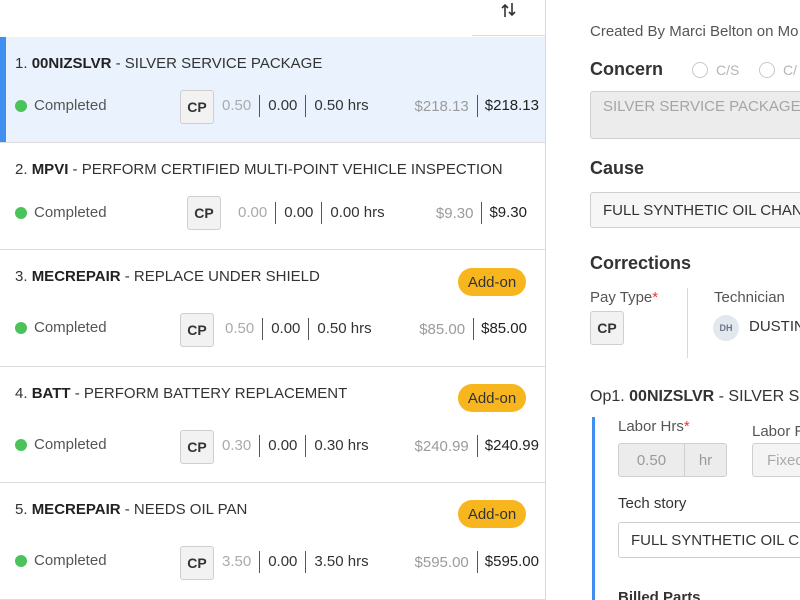  Describe the element at coordinates (473, 329) in the screenshot. I see `operation-price: $85.00 $85.00` at that location.